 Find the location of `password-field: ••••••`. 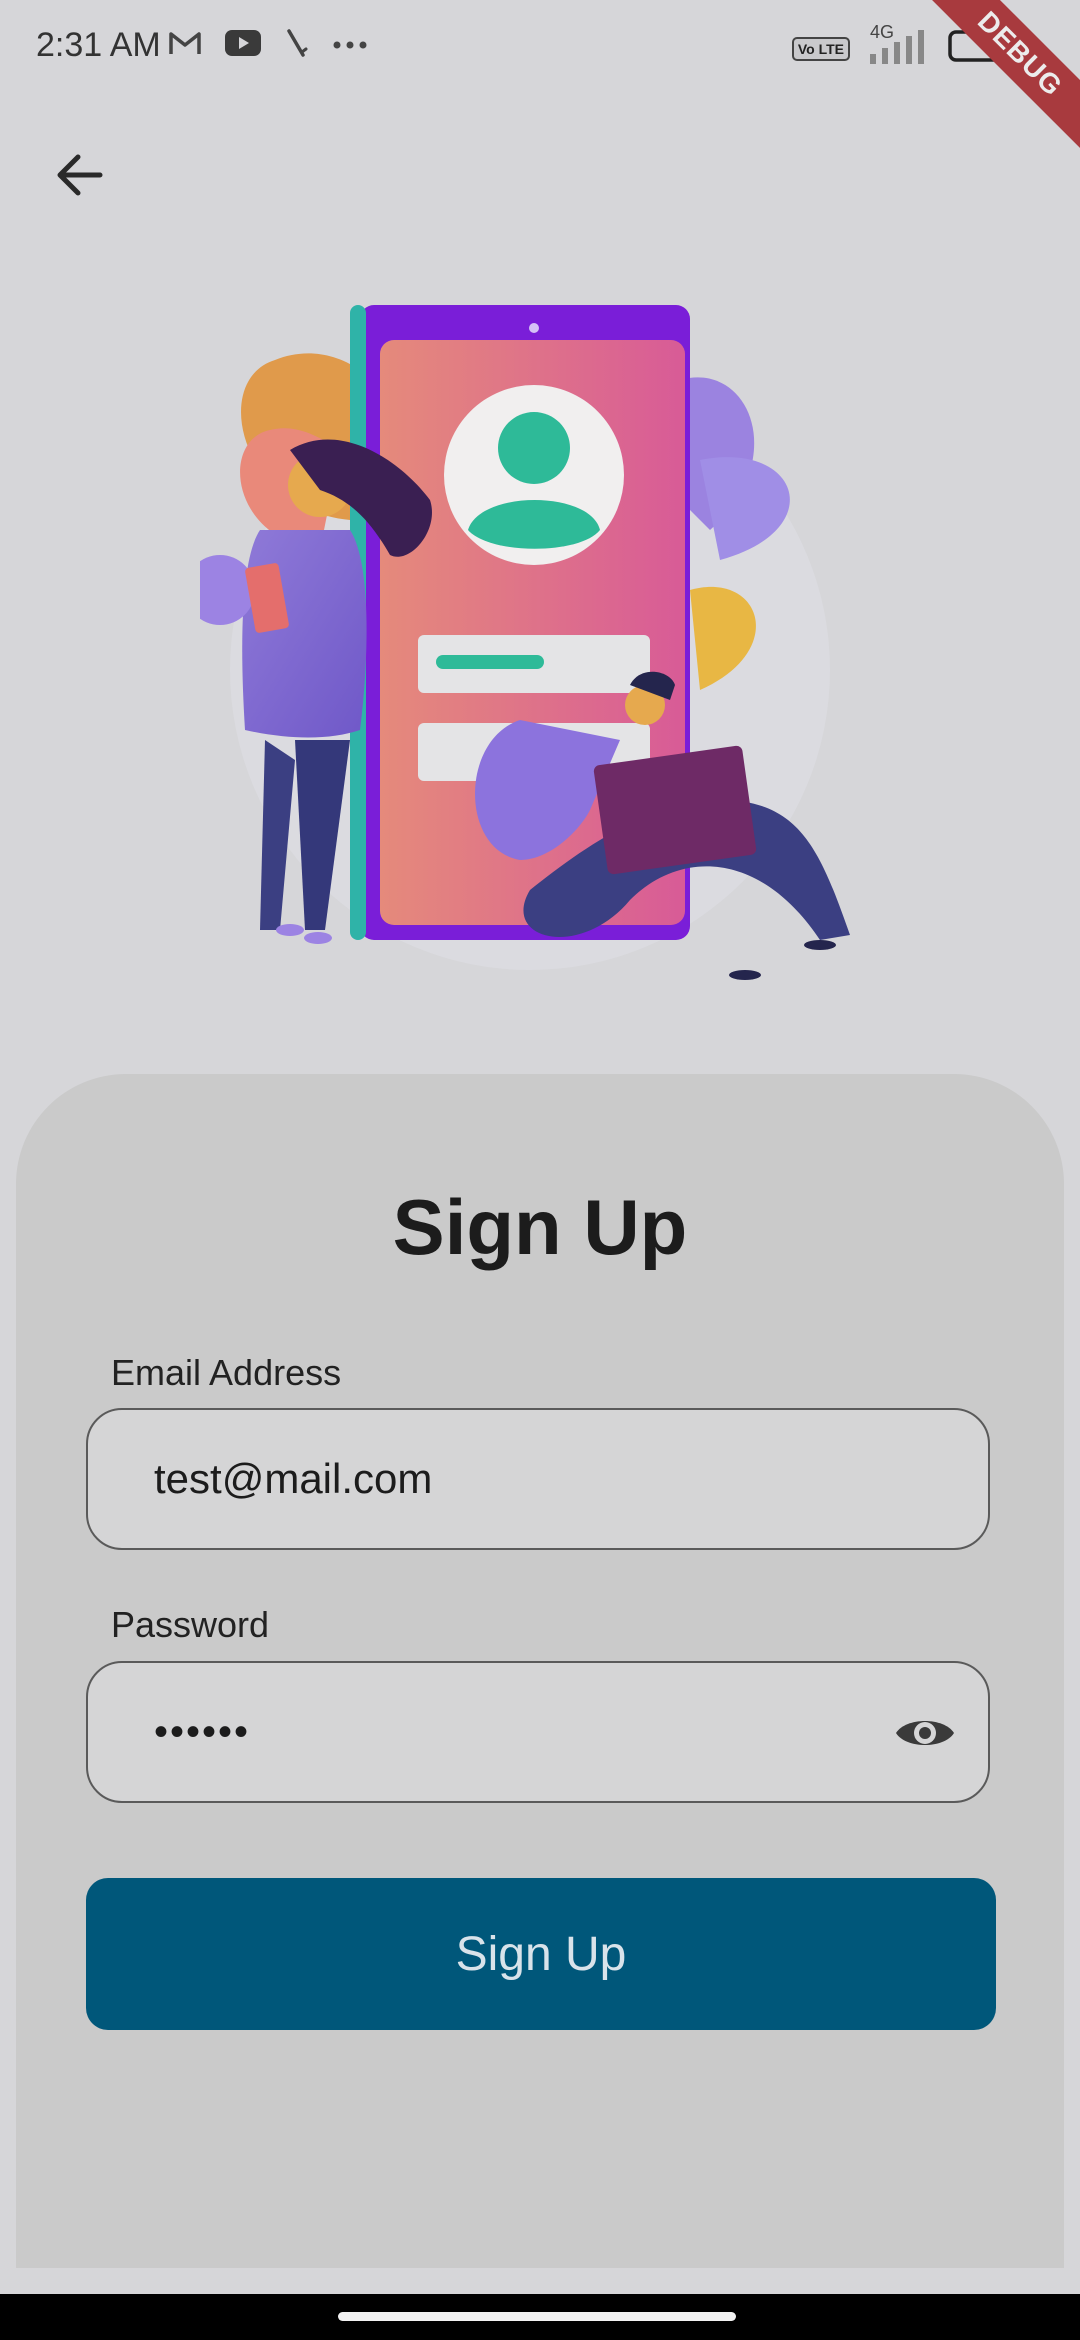

password-field: •••••• is located at coordinates (538, 1732).